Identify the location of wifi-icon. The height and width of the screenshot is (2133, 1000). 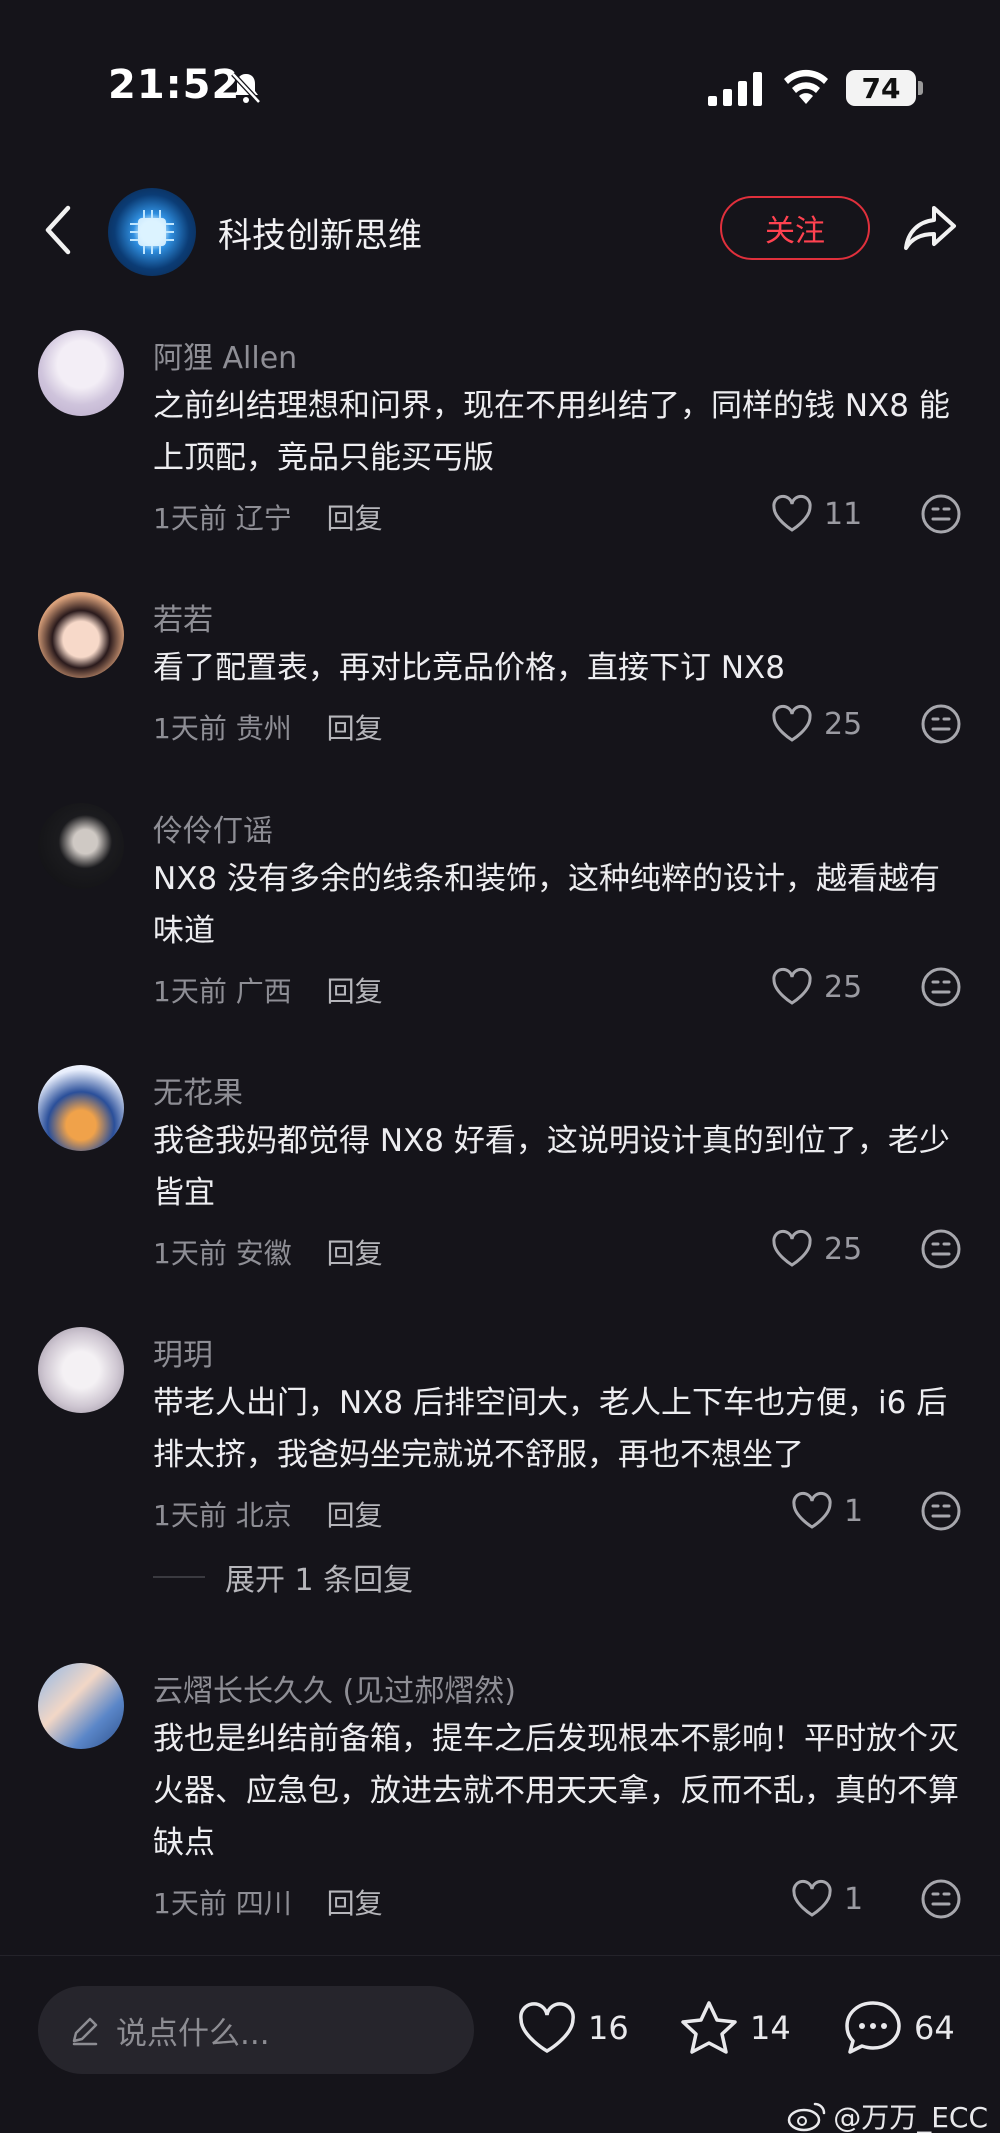
(806, 86).